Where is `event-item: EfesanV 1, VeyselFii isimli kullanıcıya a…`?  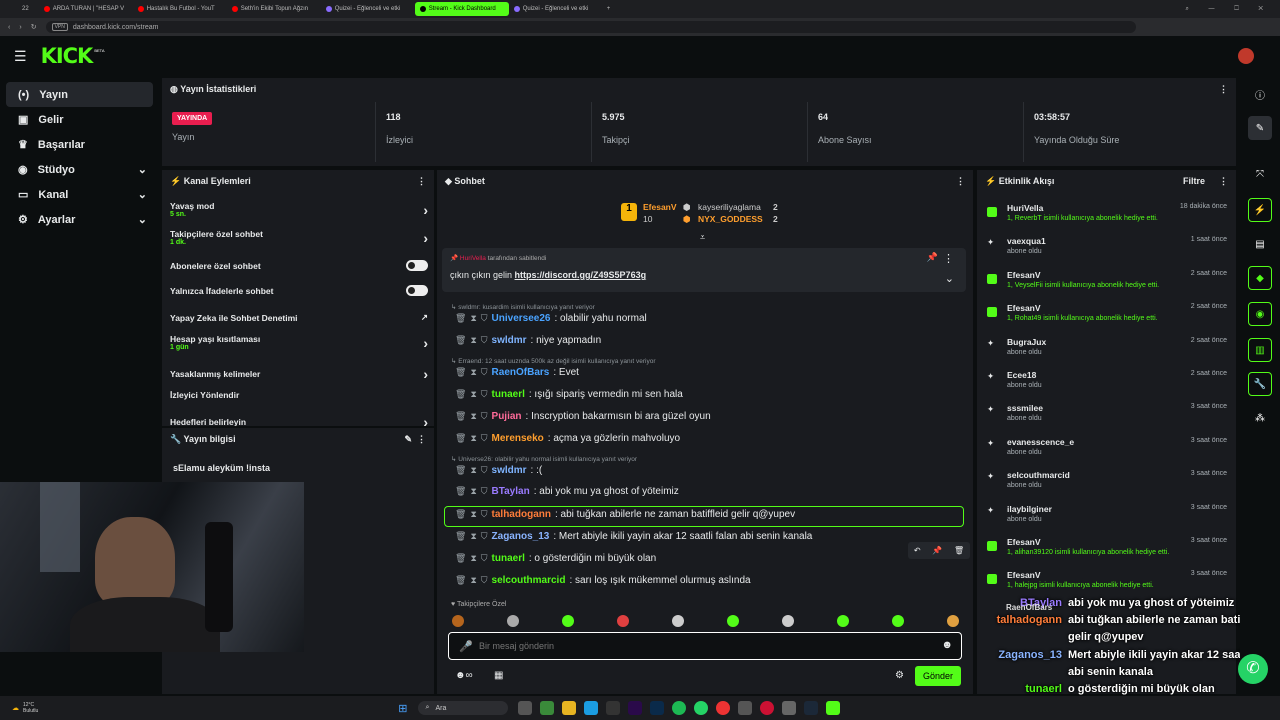
event-item: EfesanV 1, VeyselFii isimli kullanıcıya a… is located at coordinates (1108, 285).